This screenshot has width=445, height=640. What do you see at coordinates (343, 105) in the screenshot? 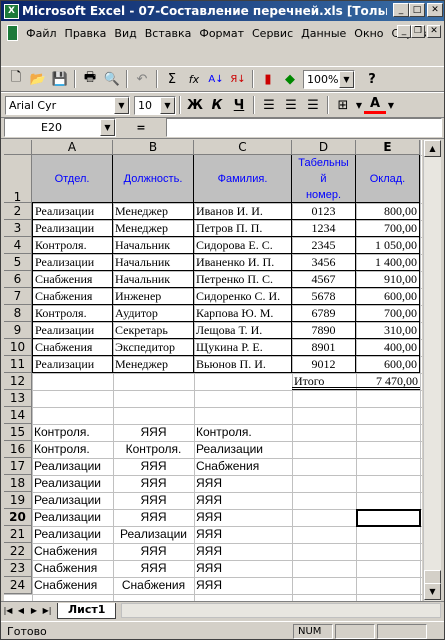
I see `borders-icon: ⊞` at bounding box center [343, 105].